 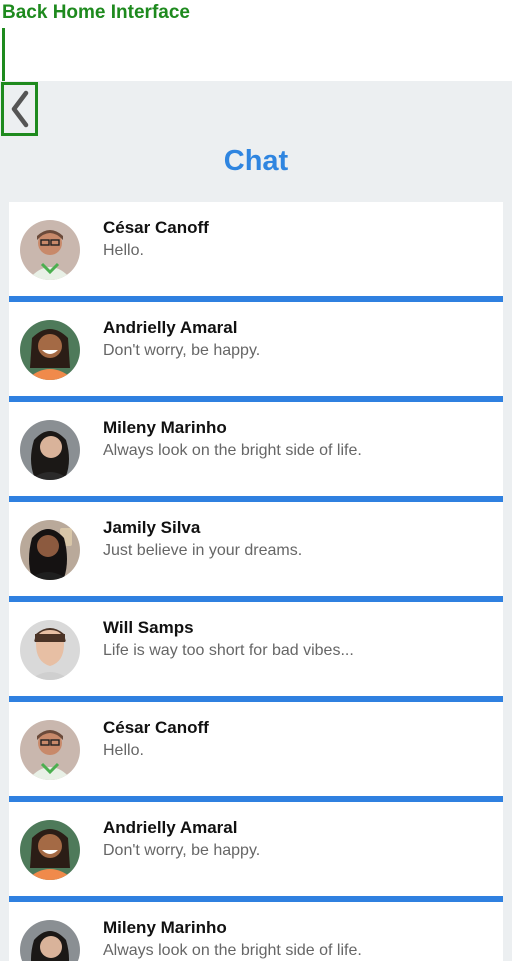 I want to click on last-message: Just believe in your dreams., so click(x=203, y=550).